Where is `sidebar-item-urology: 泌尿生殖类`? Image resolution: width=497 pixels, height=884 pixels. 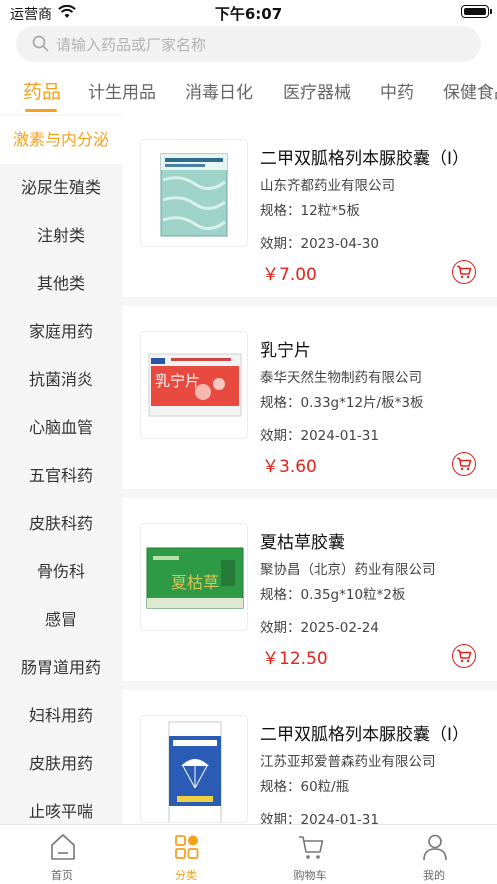
sidebar-item-urology: 泌尿生殖类 is located at coordinates (61, 188).